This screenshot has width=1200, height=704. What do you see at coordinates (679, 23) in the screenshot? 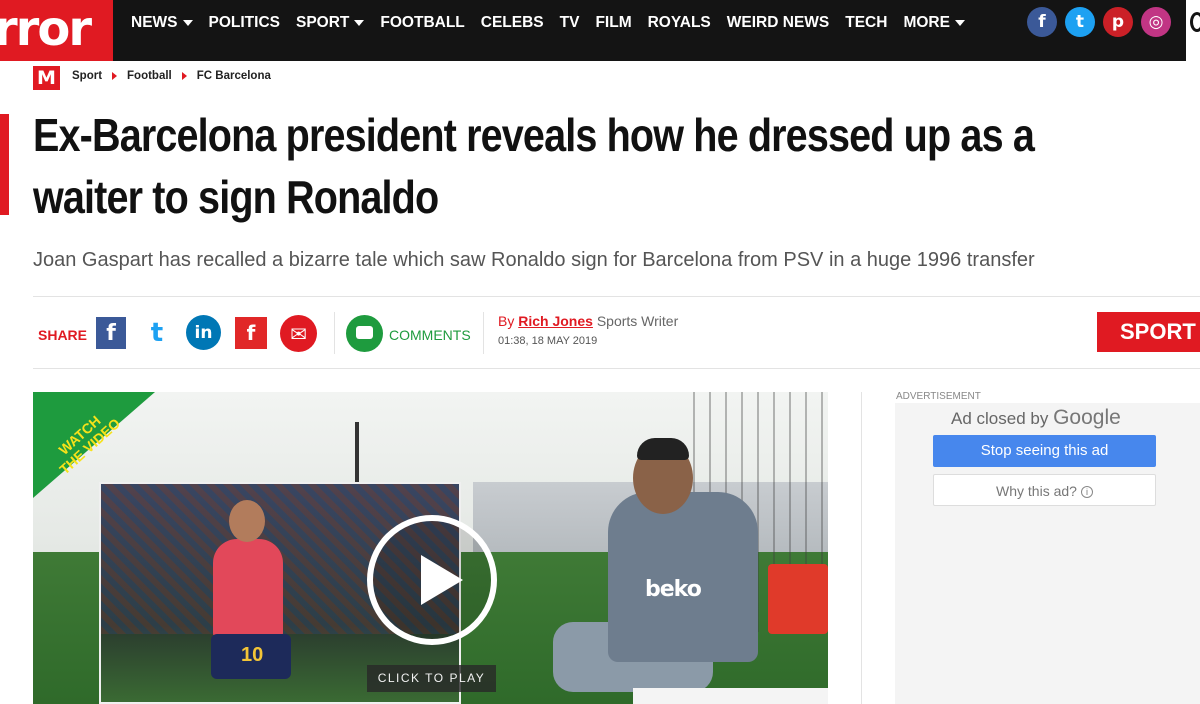
I see `nav-item-royals: ROYALS` at bounding box center [679, 23].